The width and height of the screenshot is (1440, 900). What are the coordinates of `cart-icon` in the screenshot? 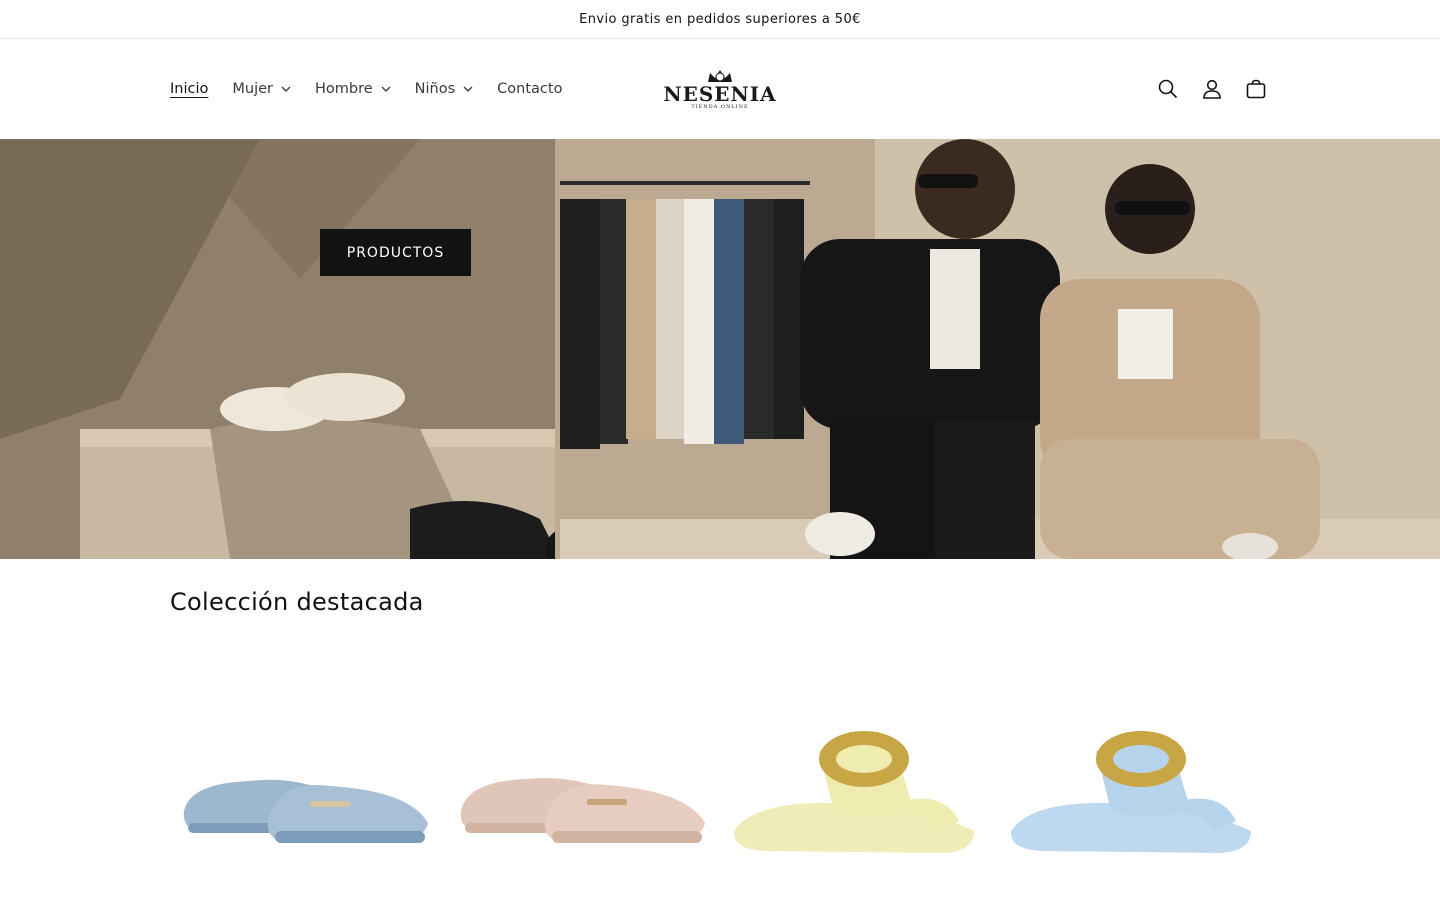 It's located at (1256, 89).